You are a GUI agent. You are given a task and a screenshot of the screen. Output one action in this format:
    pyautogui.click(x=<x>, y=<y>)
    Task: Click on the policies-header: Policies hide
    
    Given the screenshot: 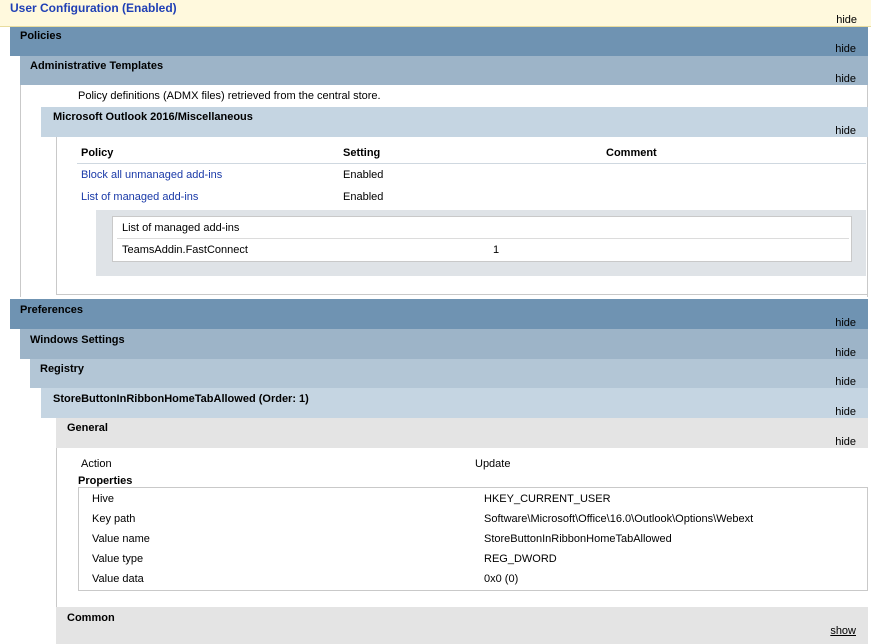 What is the action you would take?
    pyautogui.click(x=439, y=41)
    